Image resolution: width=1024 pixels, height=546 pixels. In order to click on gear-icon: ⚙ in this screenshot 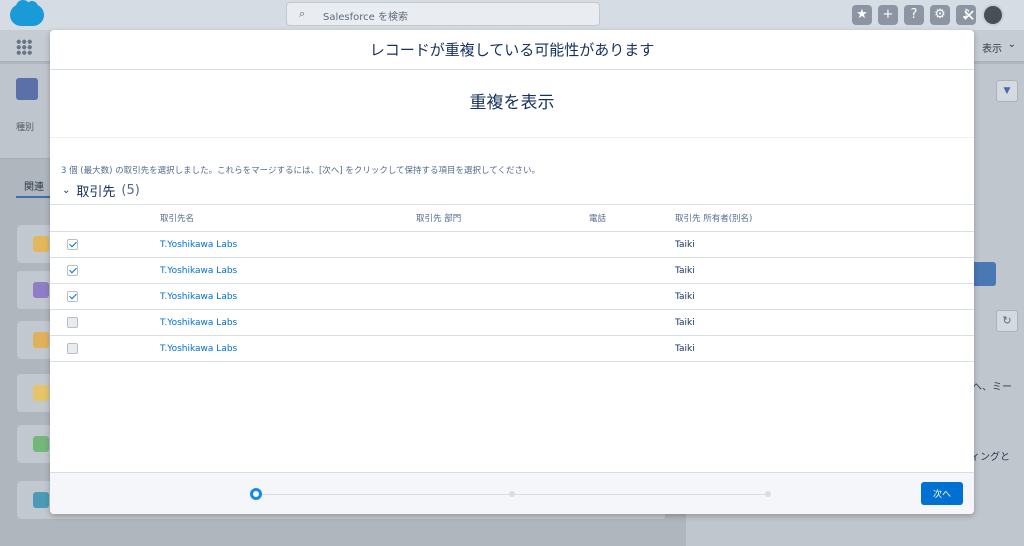, I will do `click(940, 15)`.